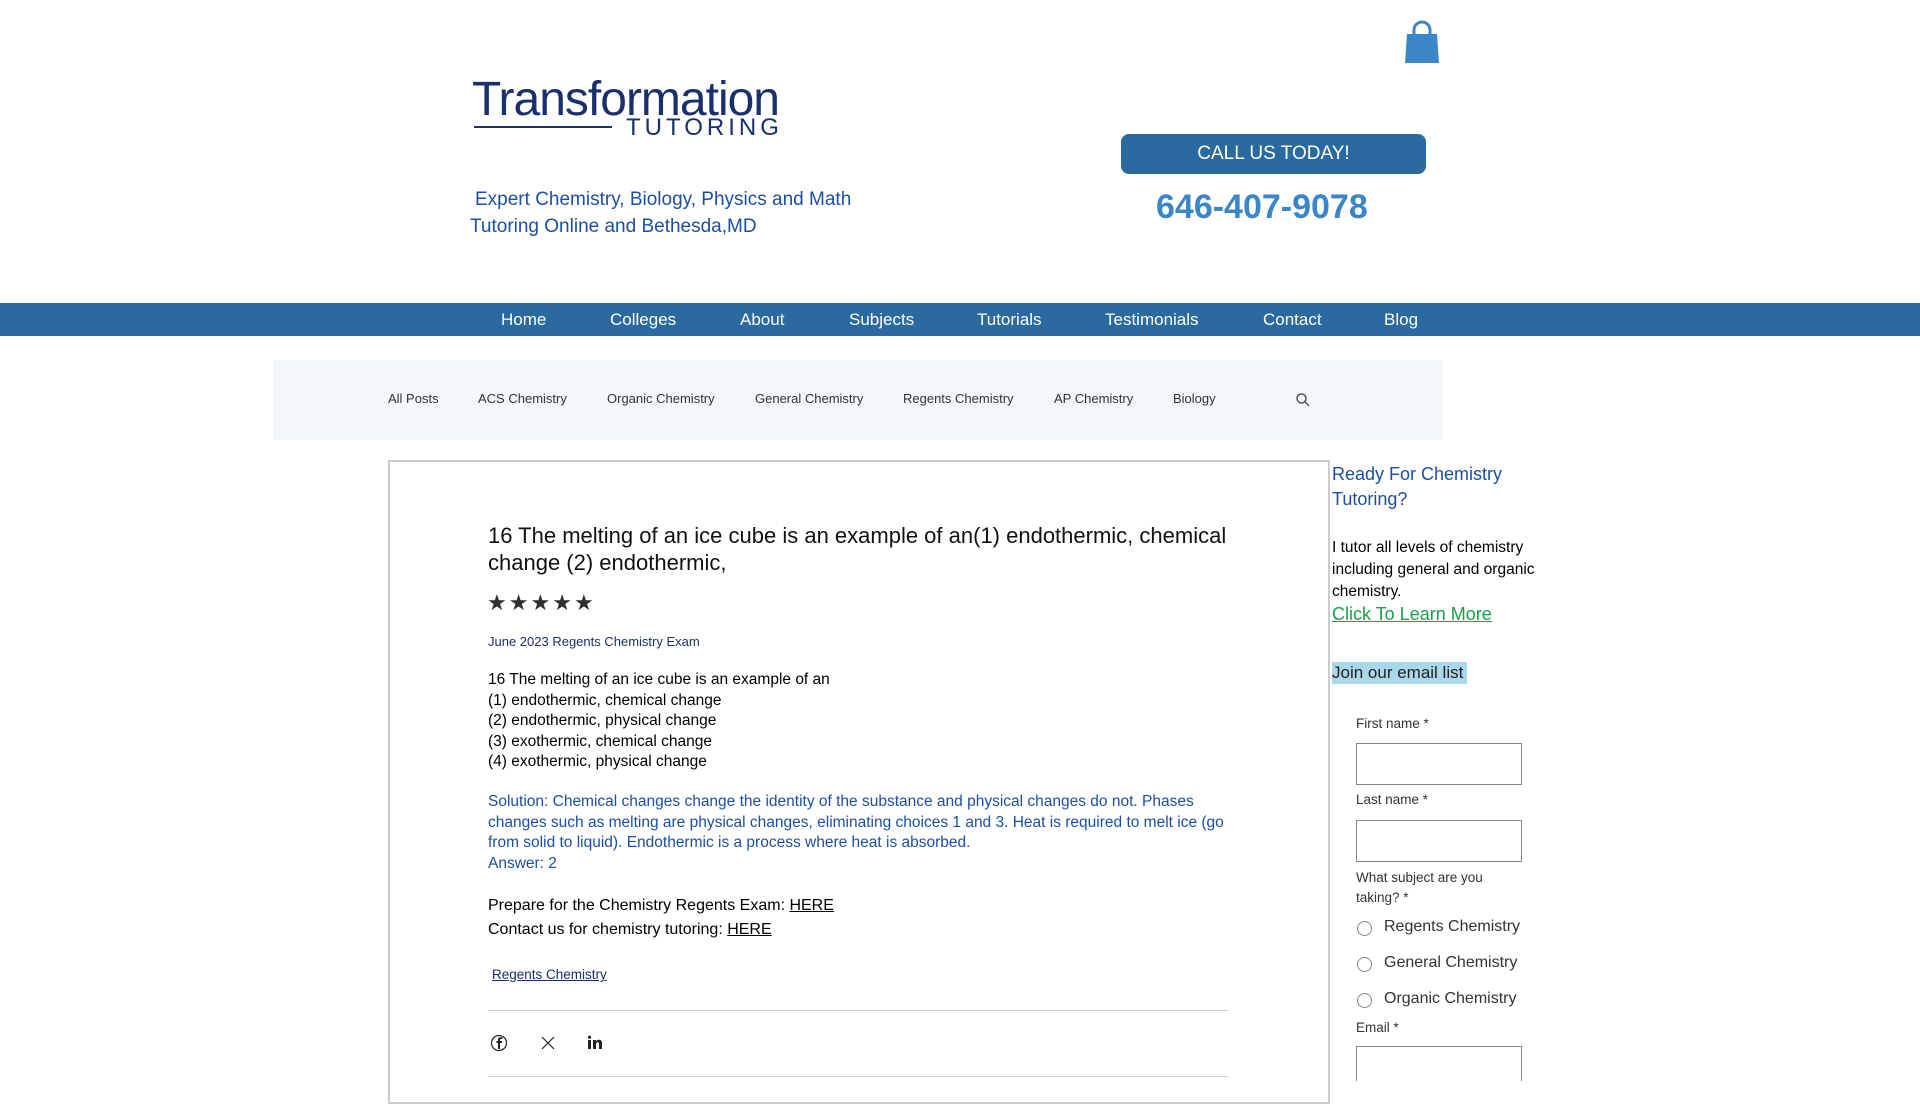 The image size is (1920, 1104). Describe the element at coordinates (749, 929) in the screenshot. I see `contact-link: HERE` at that location.